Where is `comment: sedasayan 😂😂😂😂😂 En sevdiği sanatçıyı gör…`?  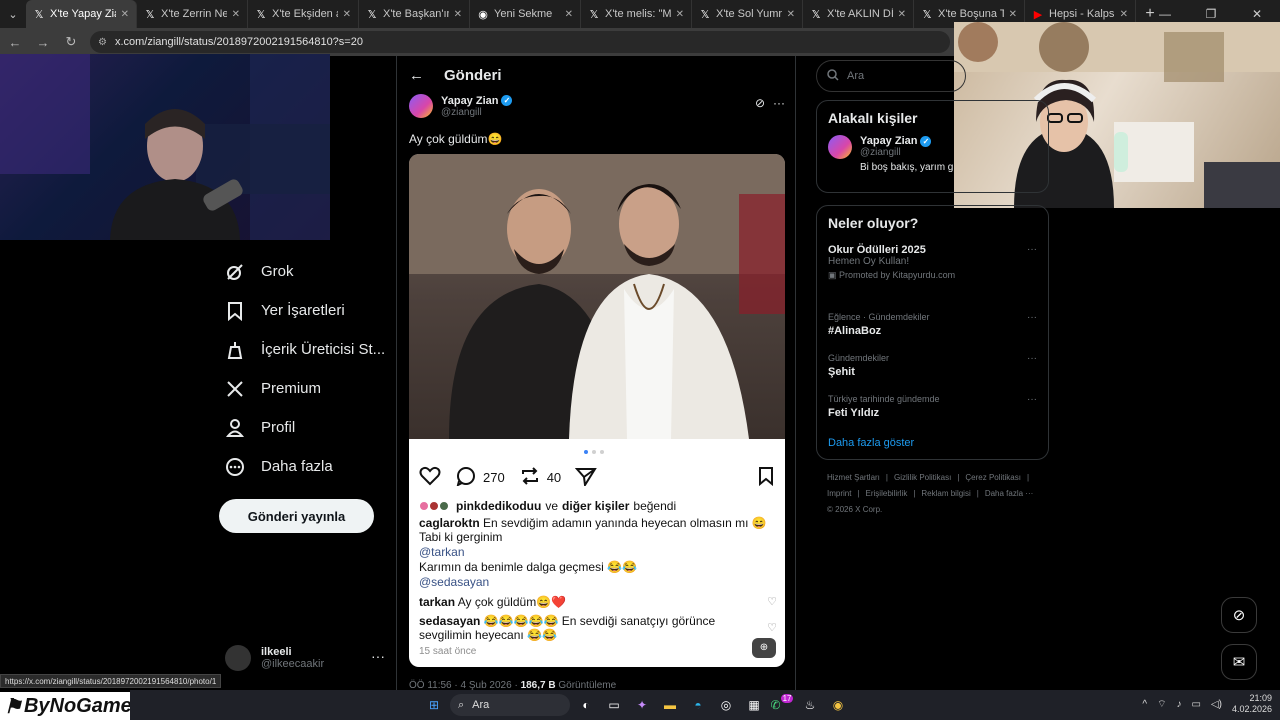 comment: sedasayan 😂😂😂😂😂 En sevdiği sanatçıyı gör… is located at coordinates (567, 621).